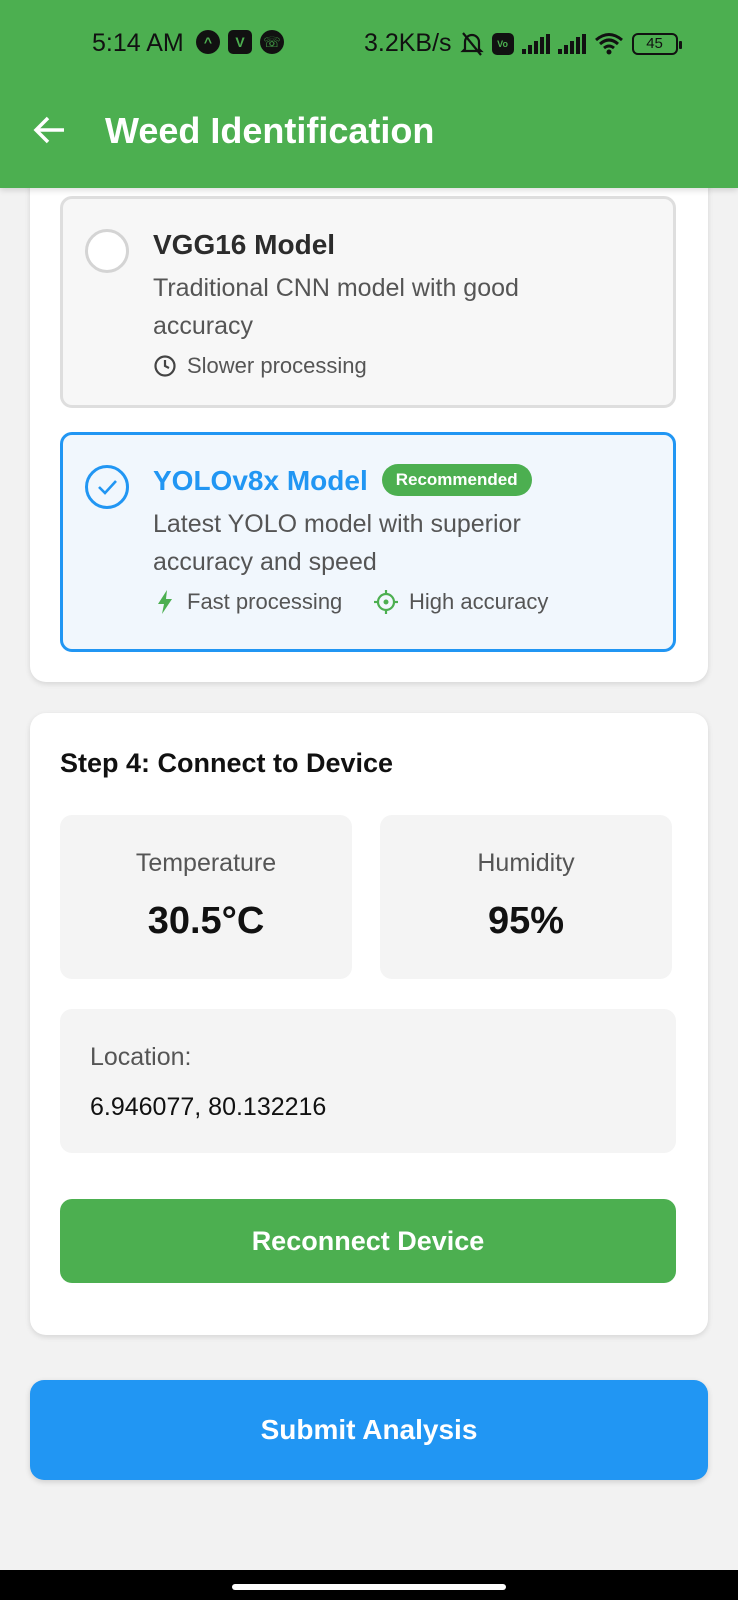 The width and height of the screenshot is (738, 1600). What do you see at coordinates (408, 43) in the screenshot?
I see `network-speed: 3.2KB/s` at bounding box center [408, 43].